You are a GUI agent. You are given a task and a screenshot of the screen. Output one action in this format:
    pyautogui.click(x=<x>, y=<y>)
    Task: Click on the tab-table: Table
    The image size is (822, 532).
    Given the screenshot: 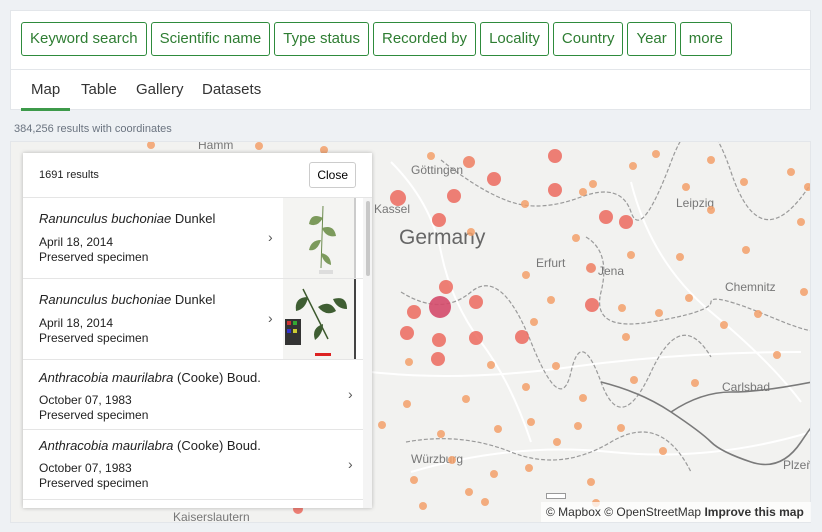 What is the action you would take?
    pyautogui.click(x=99, y=90)
    